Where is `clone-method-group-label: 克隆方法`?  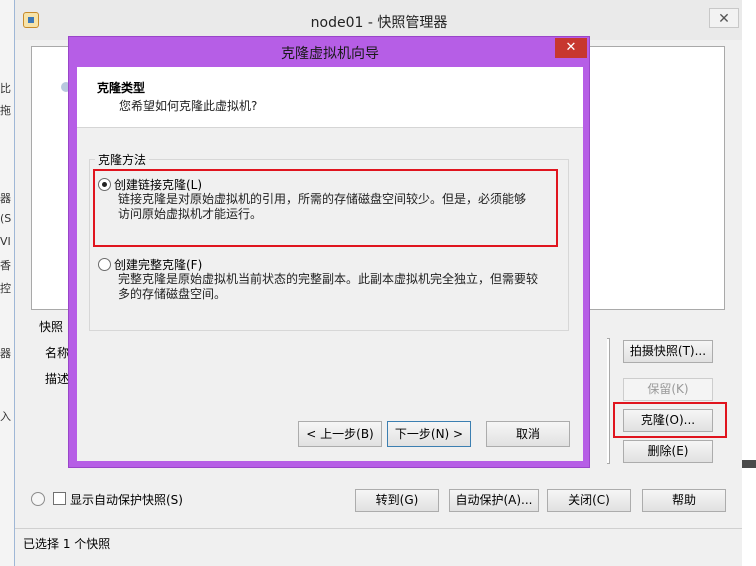
clone-method-group-label: 克隆方法 is located at coordinates (122, 159).